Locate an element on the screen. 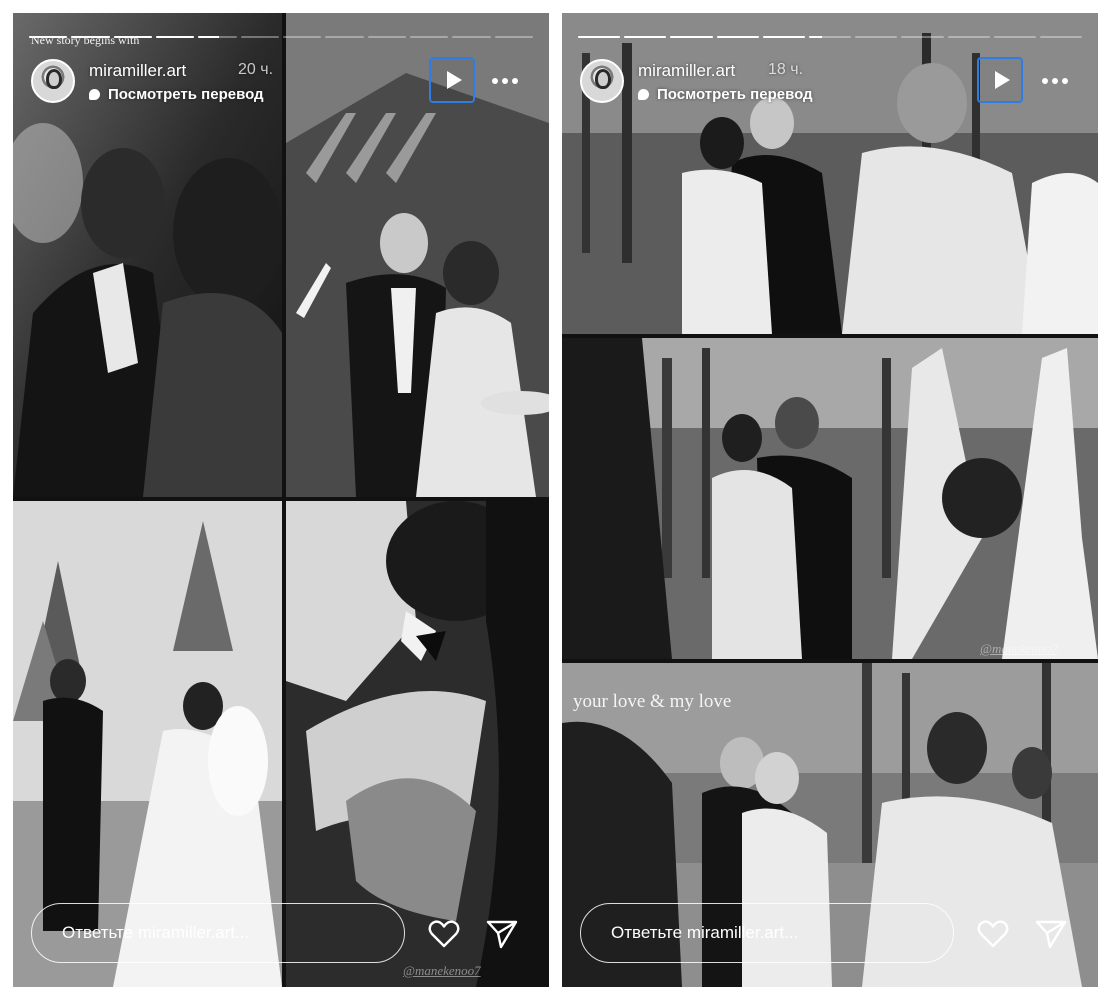 This screenshot has height=1000, width=1110. post-time: 20 ч. is located at coordinates (256, 69).